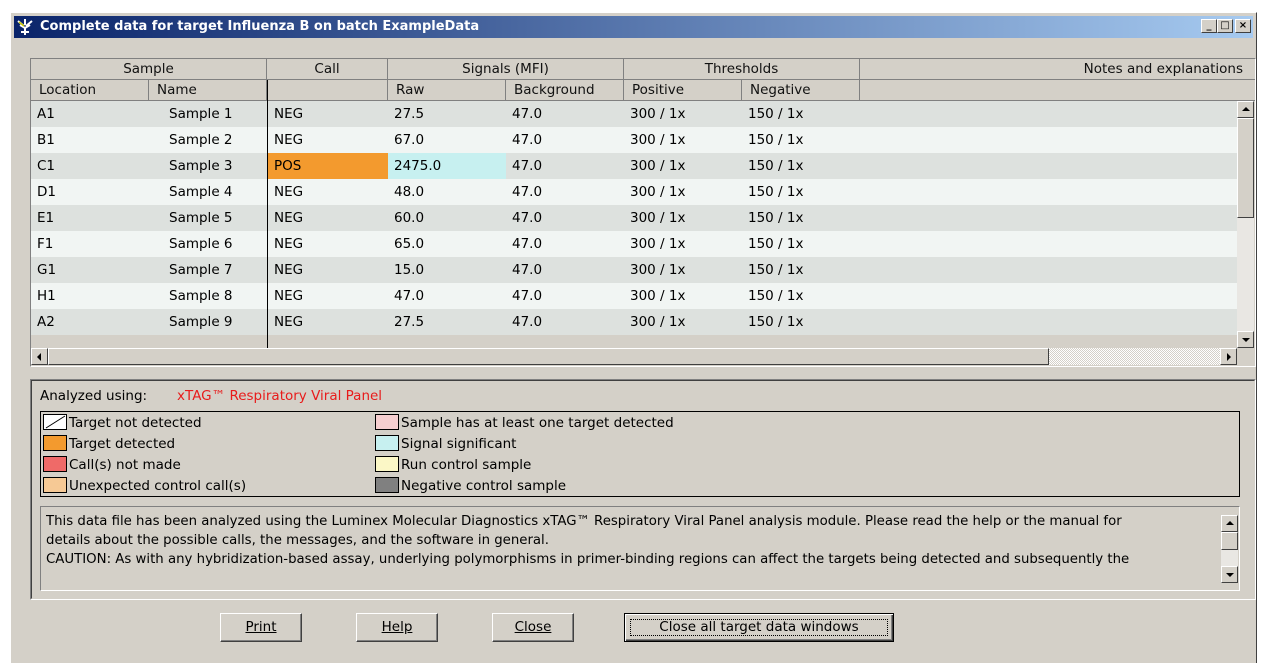 Image resolution: width=1275 pixels, height=663 pixels. What do you see at coordinates (683, 90) in the screenshot?
I see `column-header-positive: Positive` at bounding box center [683, 90].